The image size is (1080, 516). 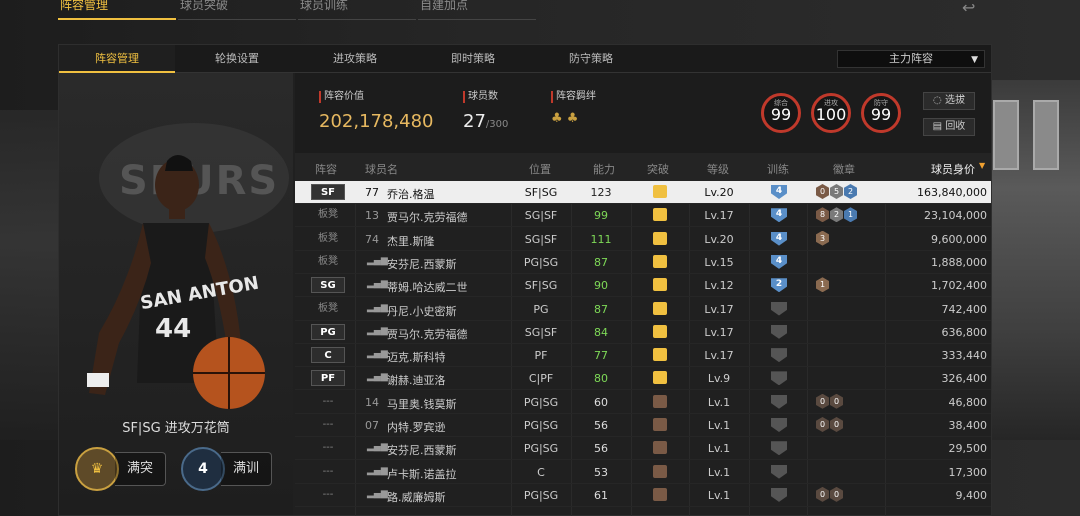 I want to click on table-row: C ▂▄▆ 迈克.斯科特 PF 77 Lv.17 333,440, so click(x=643, y=356).